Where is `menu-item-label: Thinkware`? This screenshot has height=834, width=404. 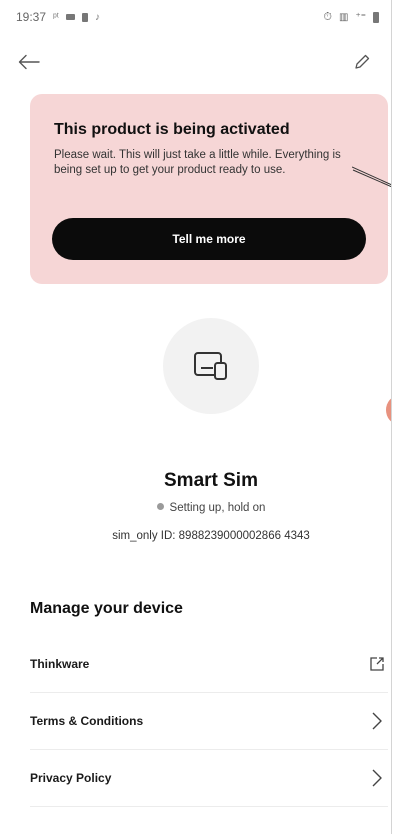 menu-item-label: Thinkware is located at coordinates (60, 664).